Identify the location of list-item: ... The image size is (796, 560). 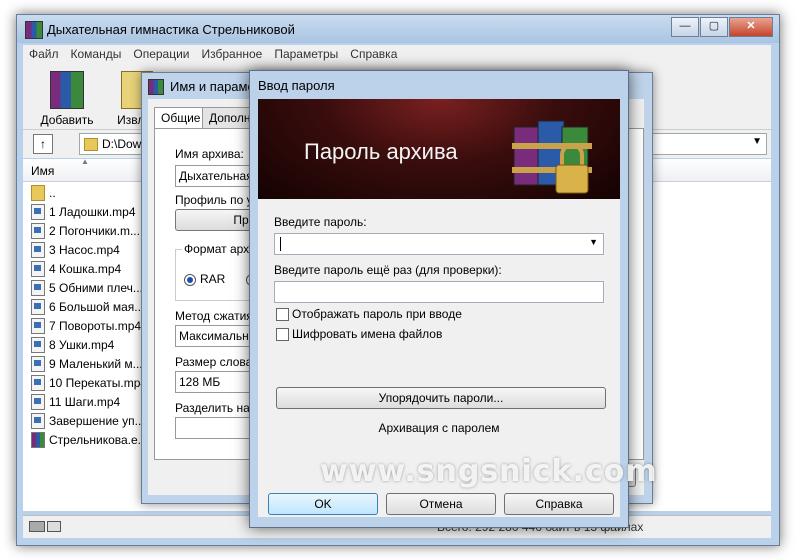
(43, 192).